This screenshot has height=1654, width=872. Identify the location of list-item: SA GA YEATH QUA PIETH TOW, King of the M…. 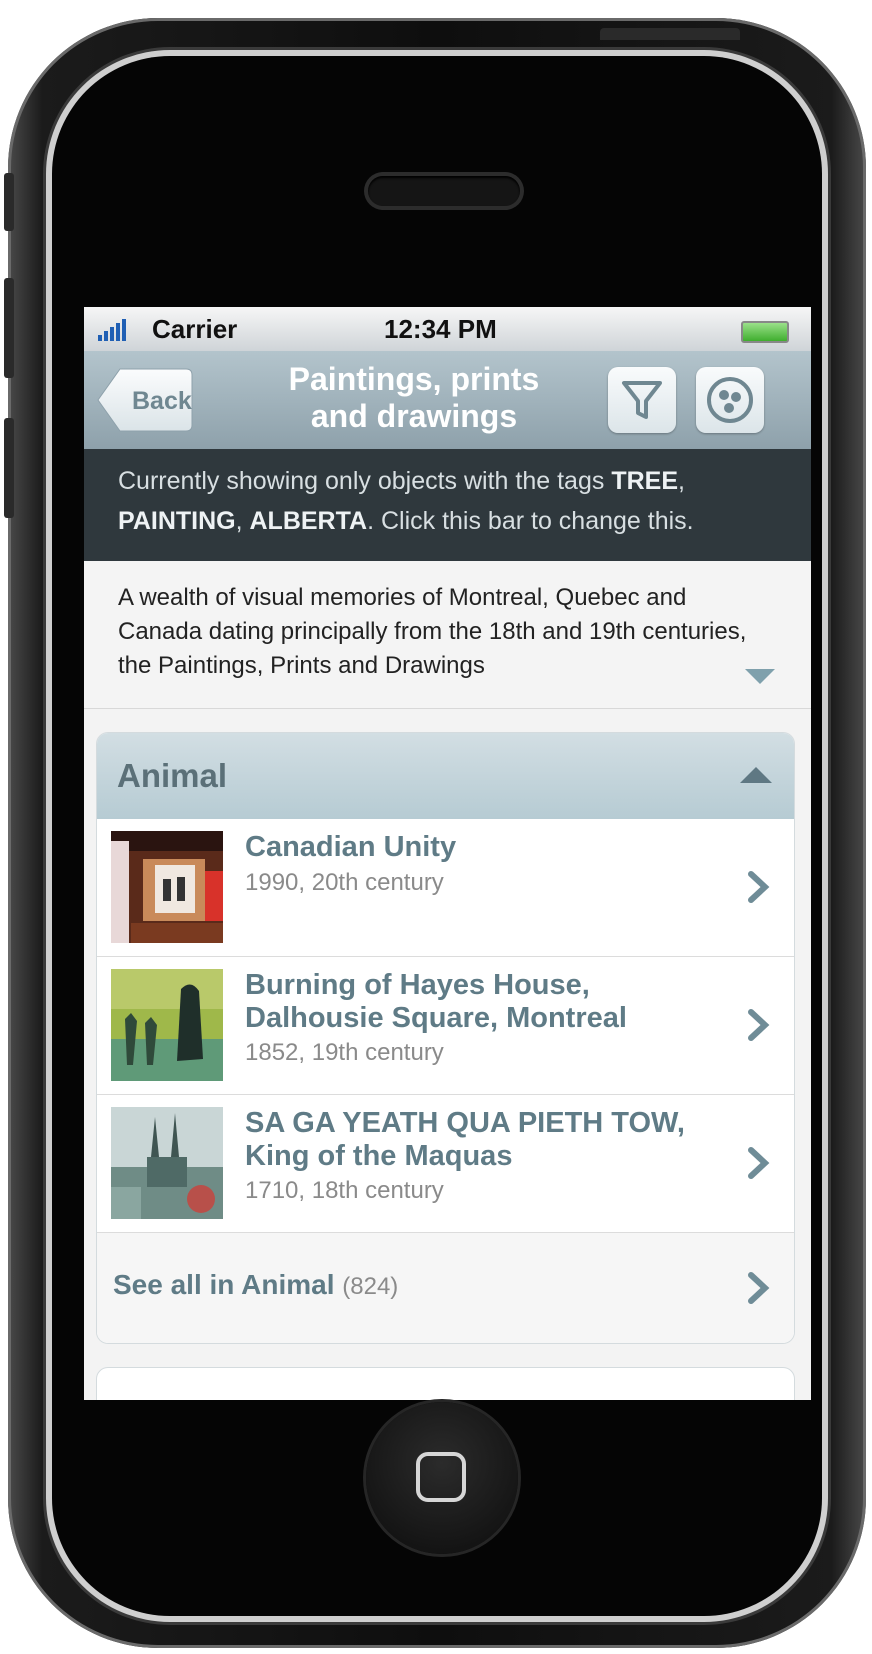
(445, 1164).